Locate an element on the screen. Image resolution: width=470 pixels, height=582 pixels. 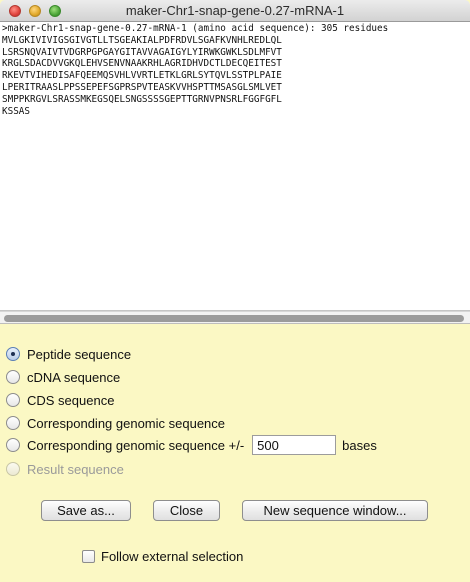
title-bar: maker-Chr1-snap-gene-0.27-mRNA-1 is located at coordinates (235, 11).